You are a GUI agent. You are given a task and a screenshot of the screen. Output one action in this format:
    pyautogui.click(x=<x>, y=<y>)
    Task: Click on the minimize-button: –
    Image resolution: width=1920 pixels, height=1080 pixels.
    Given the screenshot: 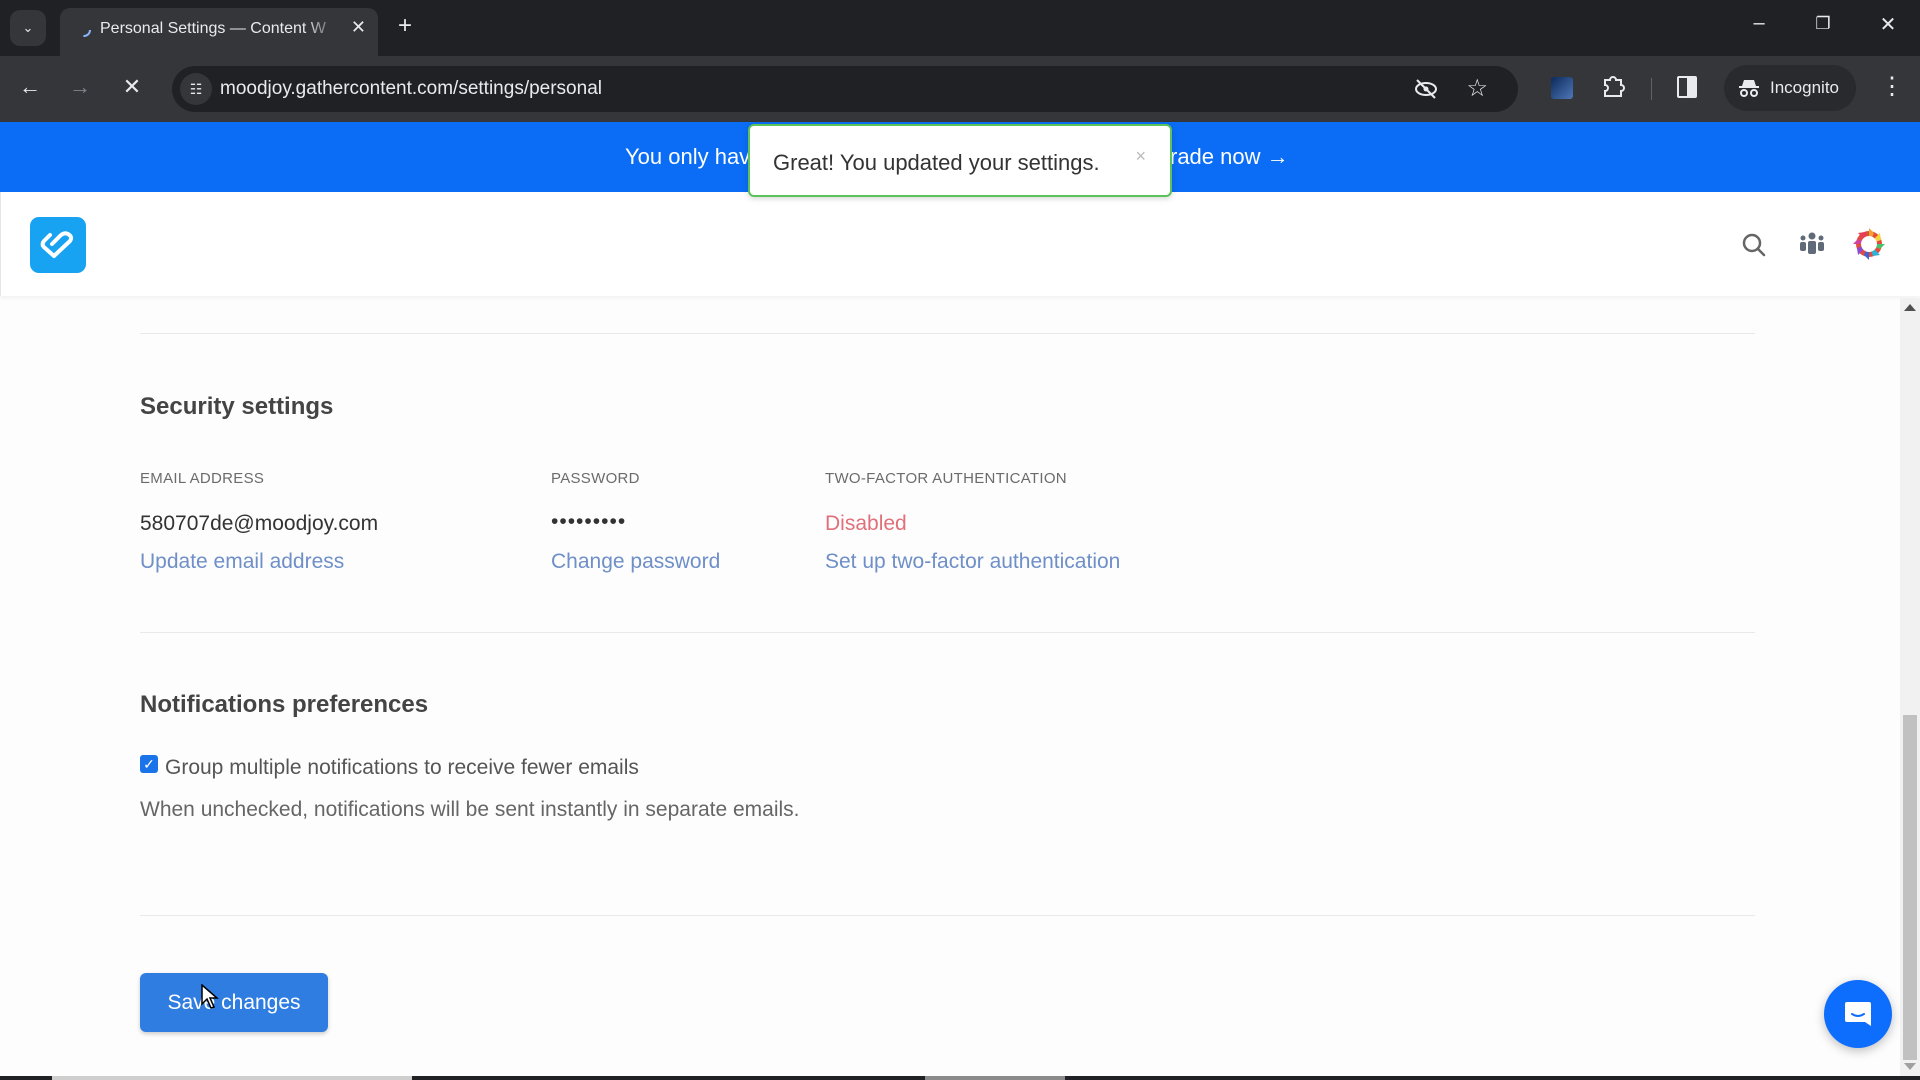 What is the action you would take?
    pyautogui.click(x=1759, y=23)
    